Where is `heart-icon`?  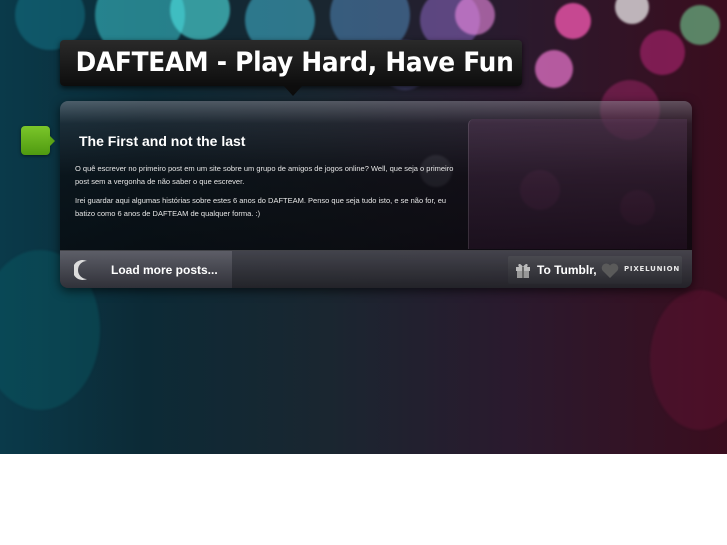 heart-icon is located at coordinates (610, 270).